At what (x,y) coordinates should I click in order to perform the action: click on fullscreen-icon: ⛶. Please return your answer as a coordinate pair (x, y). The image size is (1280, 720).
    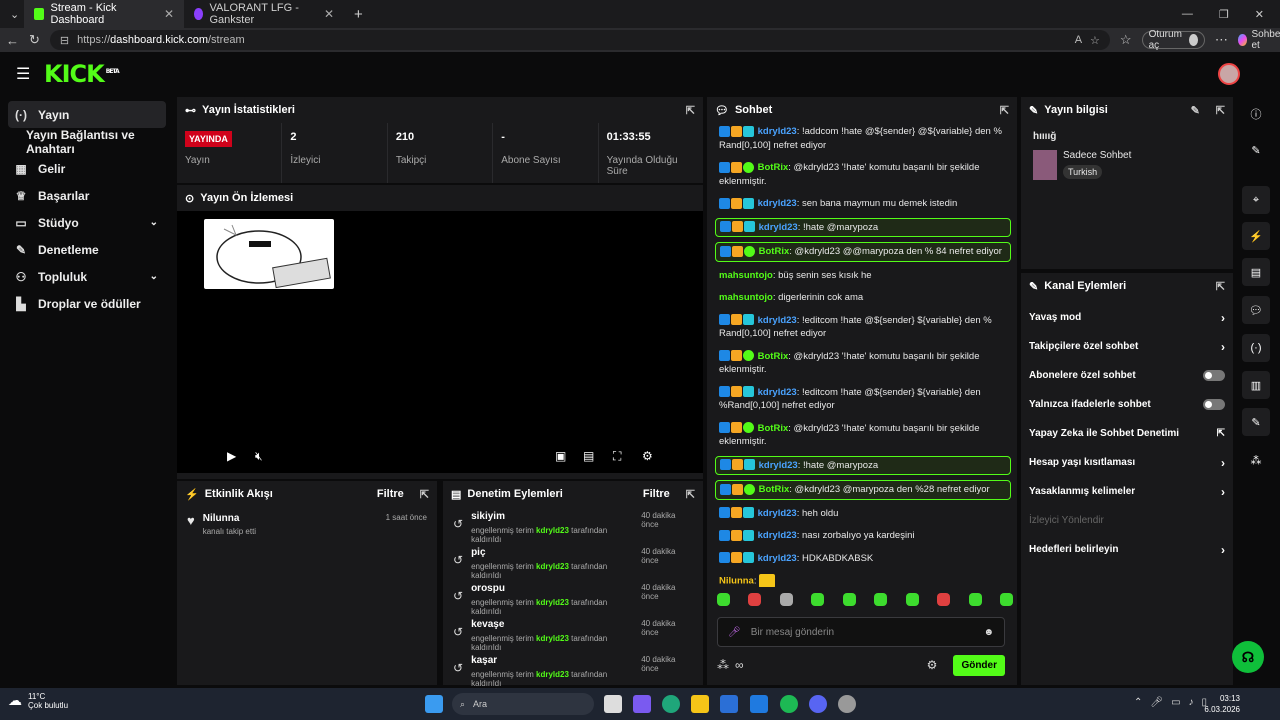
    Looking at the image, I should click on (617, 456).